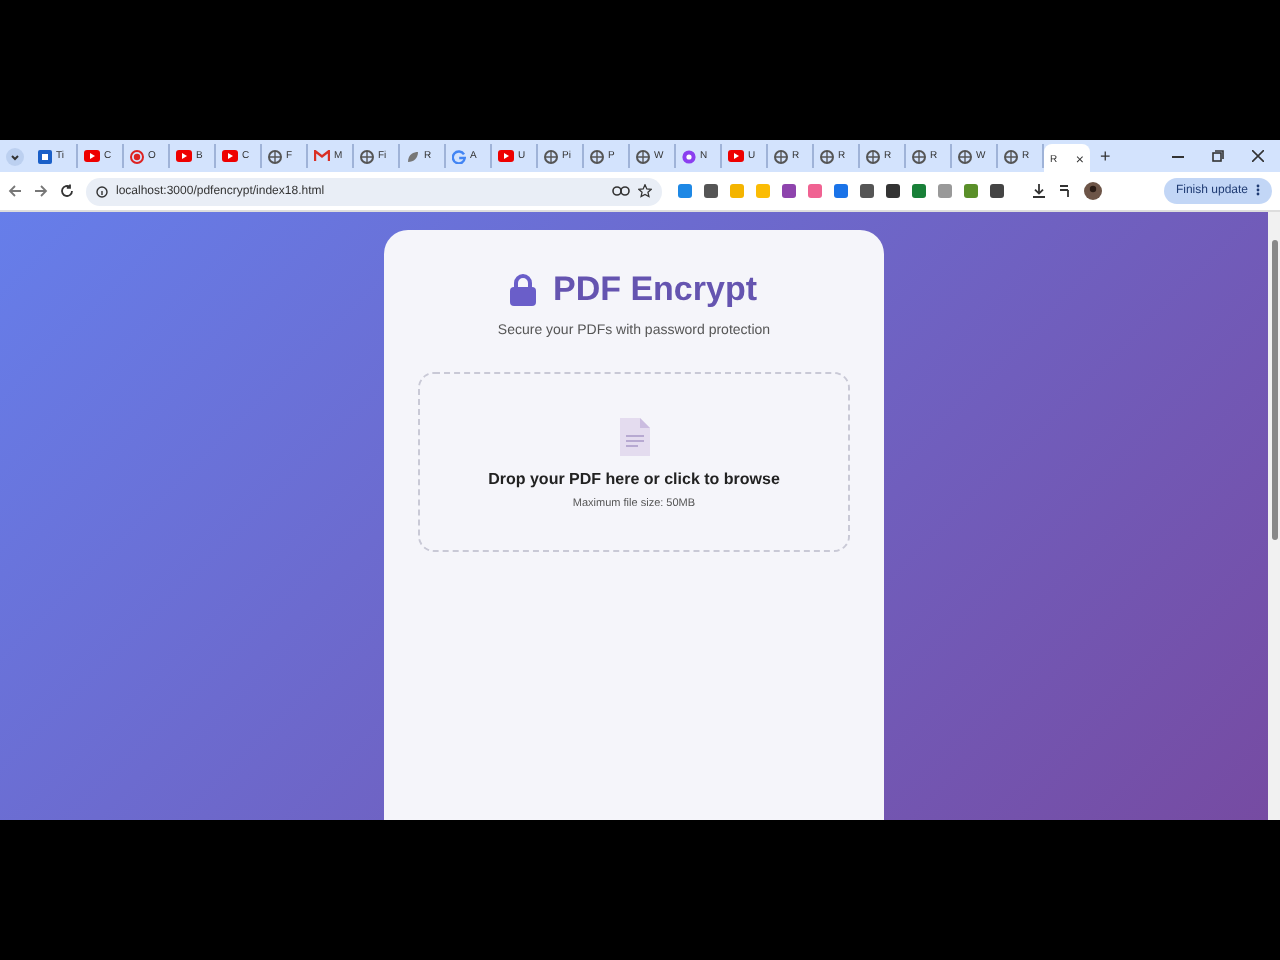  I want to click on minimize-icon, so click(1178, 156).